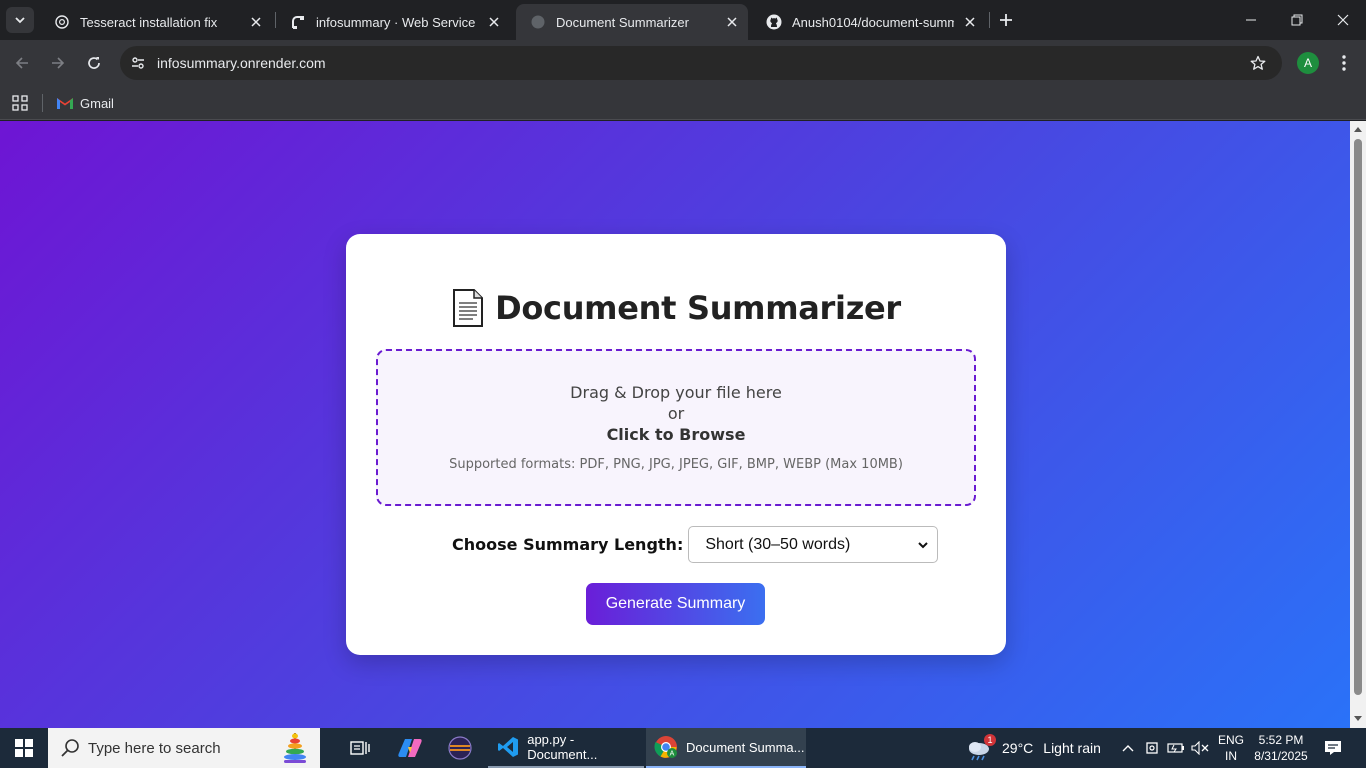  I want to click on notification-icon, so click(1333, 748).